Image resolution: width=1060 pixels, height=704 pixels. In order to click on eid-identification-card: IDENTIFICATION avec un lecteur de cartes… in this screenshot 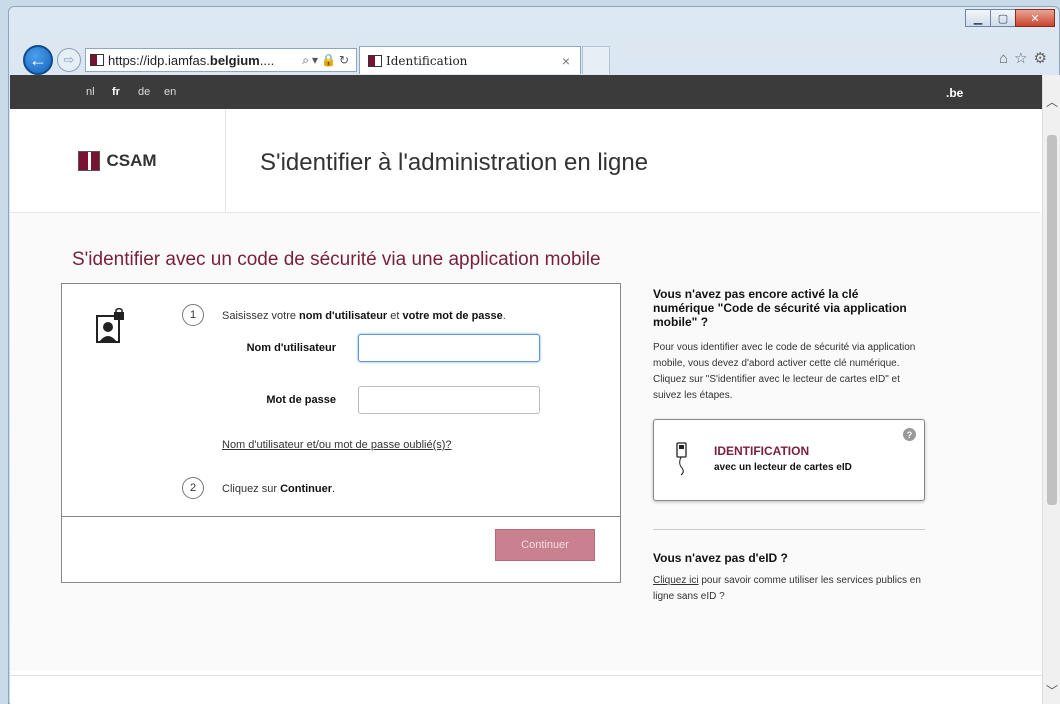, I will do `click(789, 460)`.